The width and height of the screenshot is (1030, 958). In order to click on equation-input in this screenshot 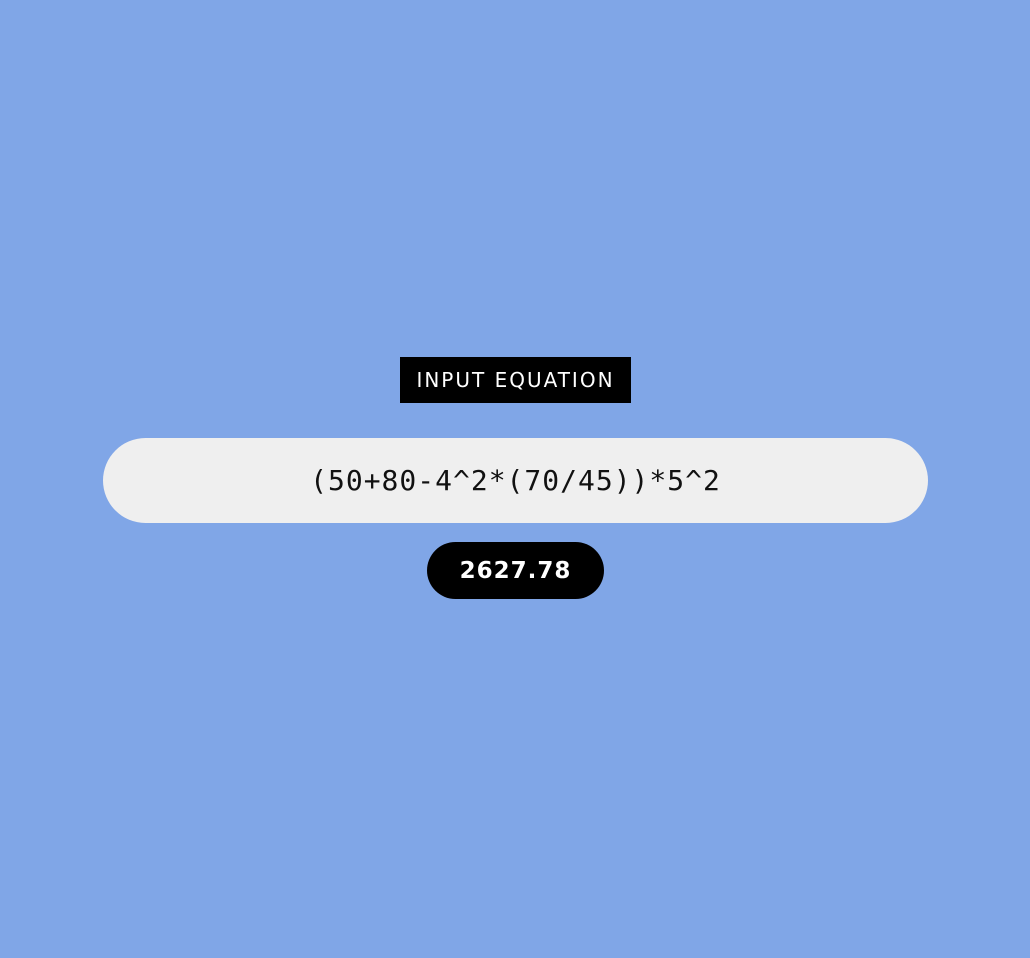, I will do `click(515, 480)`.